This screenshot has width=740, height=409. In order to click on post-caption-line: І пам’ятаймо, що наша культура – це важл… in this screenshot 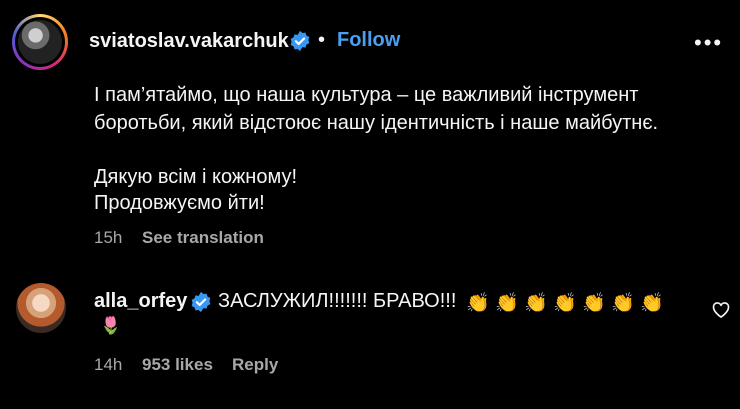, I will do `click(366, 95)`.